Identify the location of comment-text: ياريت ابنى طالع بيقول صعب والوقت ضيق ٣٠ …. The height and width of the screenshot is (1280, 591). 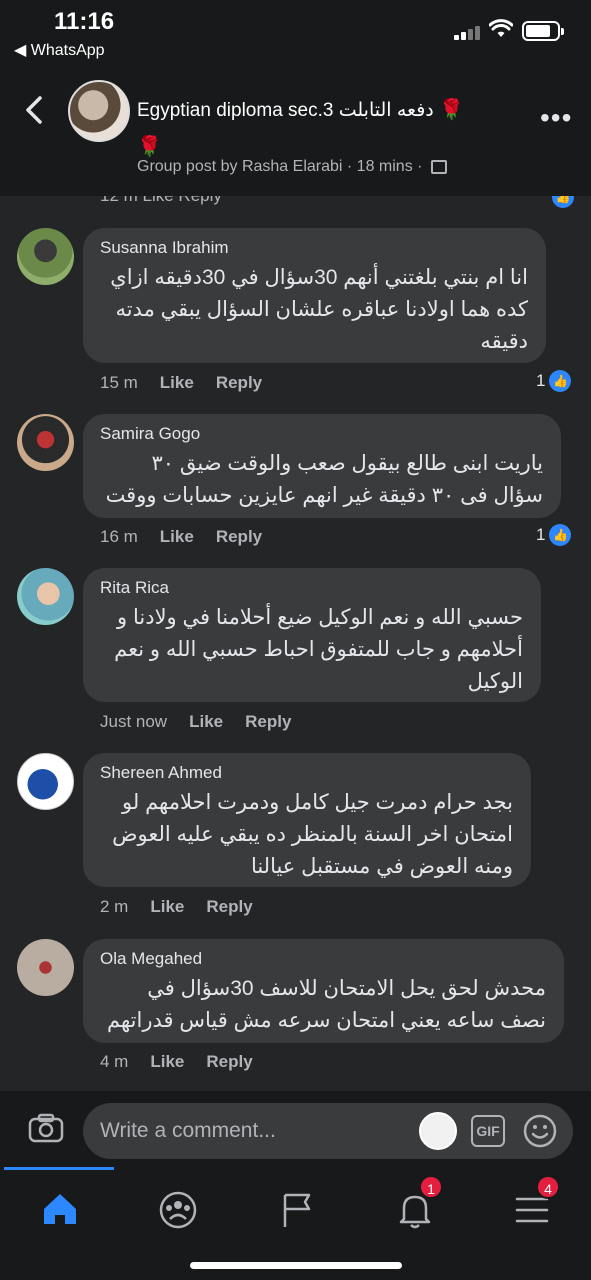
(324, 479).